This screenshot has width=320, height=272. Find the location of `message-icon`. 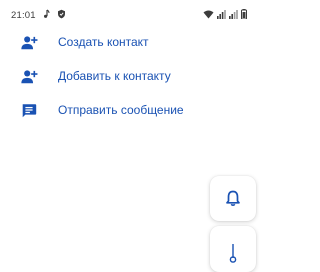

message-icon is located at coordinates (29, 111).